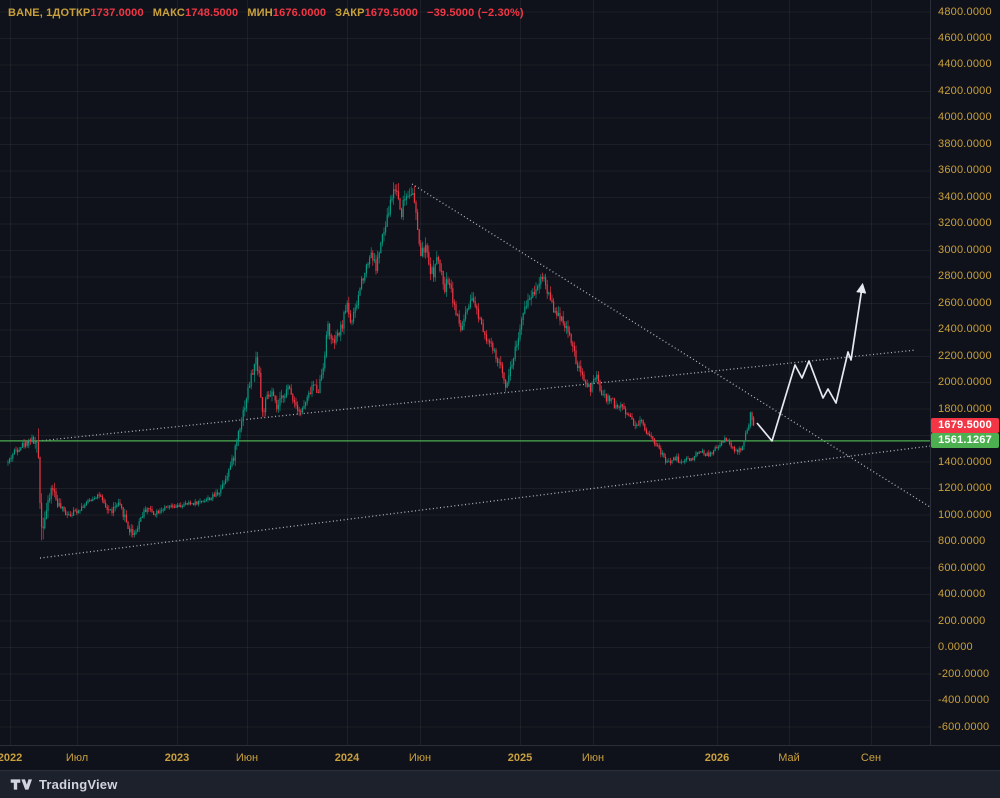 The height and width of the screenshot is (798, 1000). Describe the element at coordinates (965, 276) in the screenshot. I see `price-axis-label: 2800.0000` at that location.